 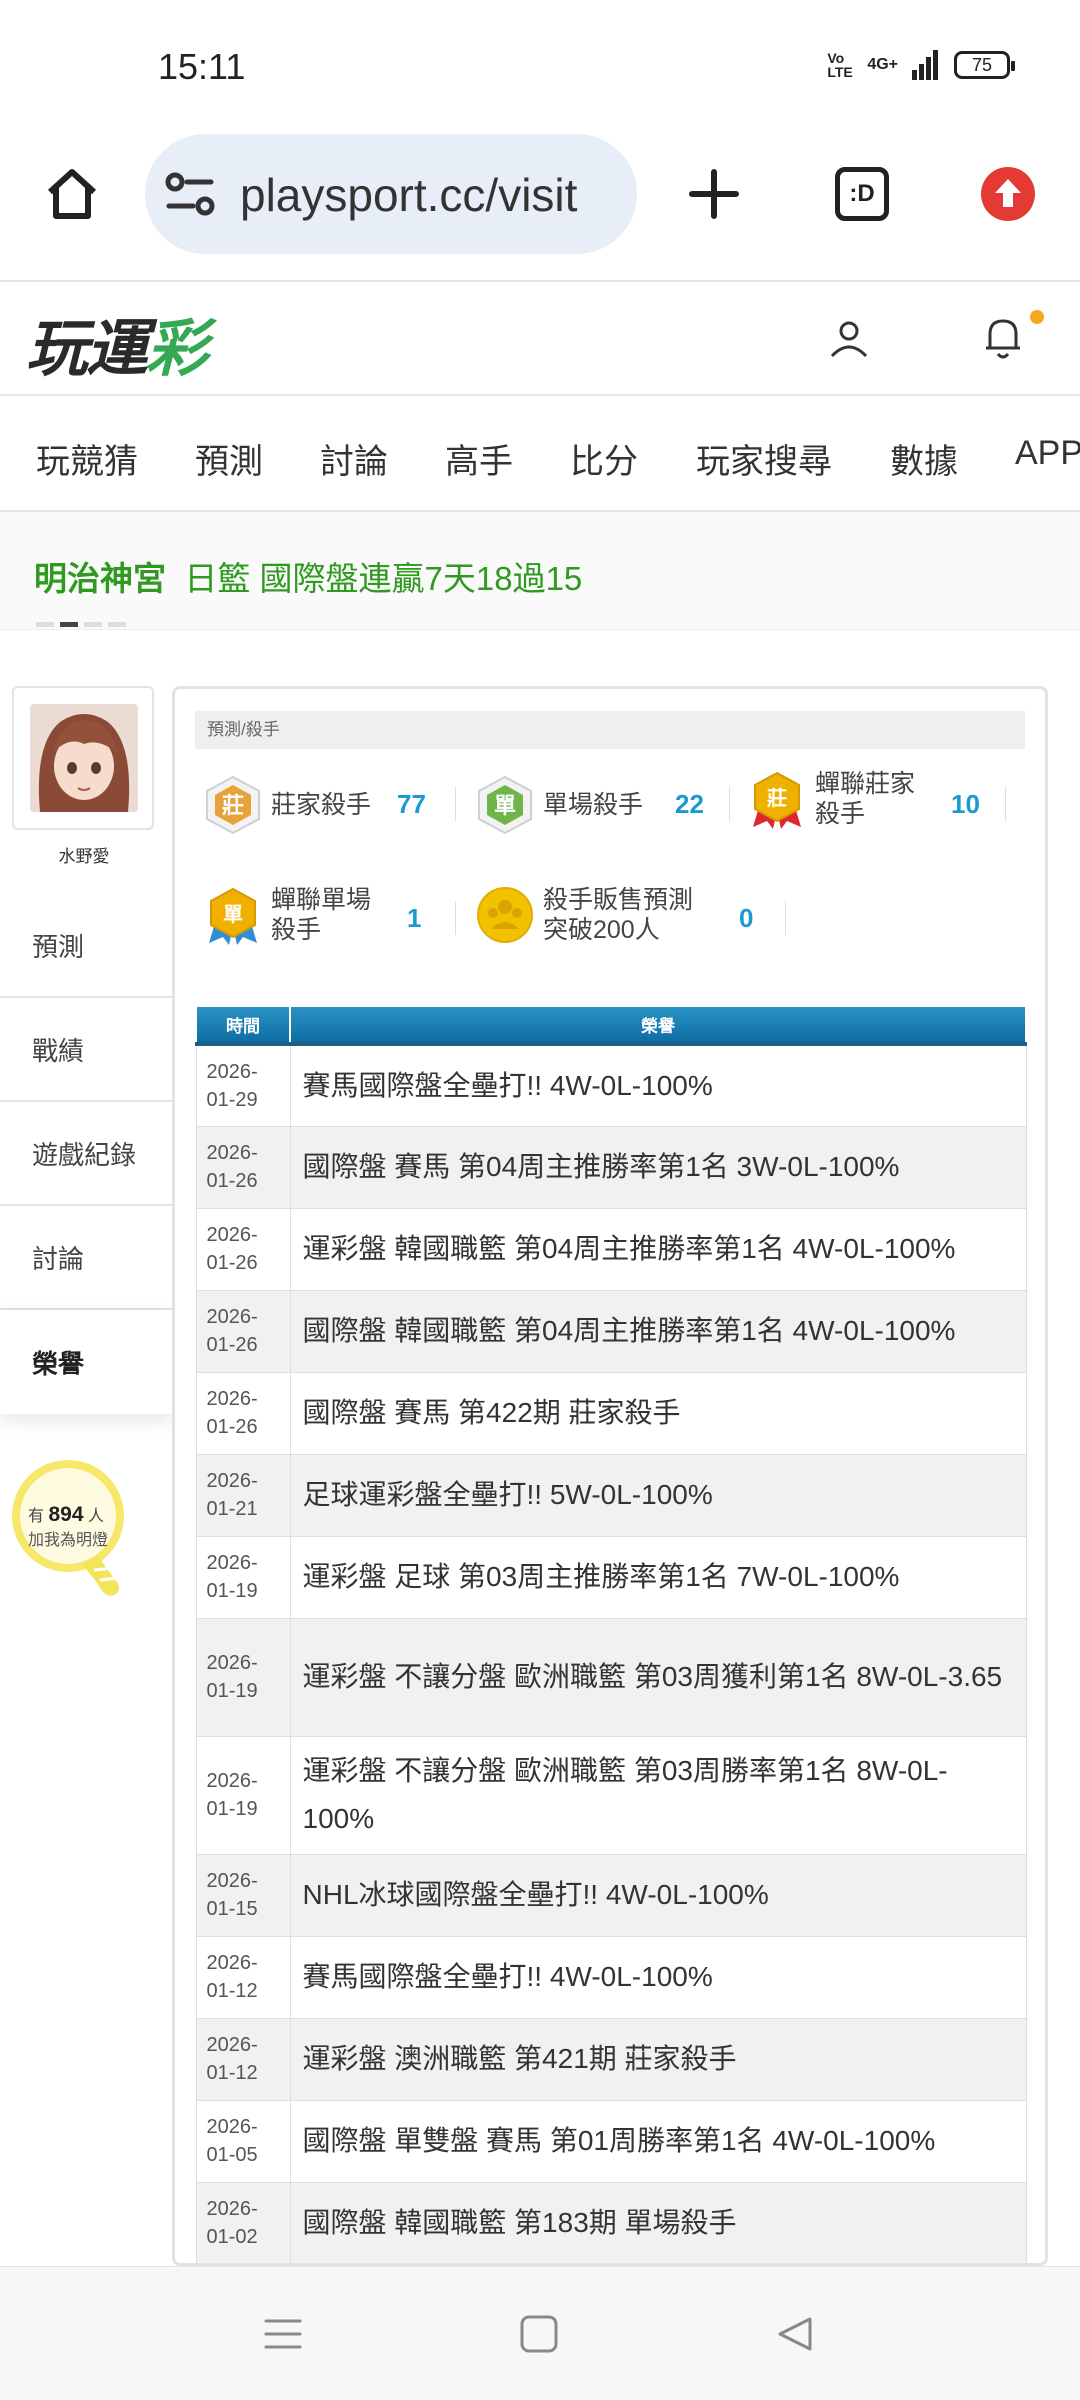 I want to click on sidebar-item-honors: 榮譽, so click(x=86, y=1362).